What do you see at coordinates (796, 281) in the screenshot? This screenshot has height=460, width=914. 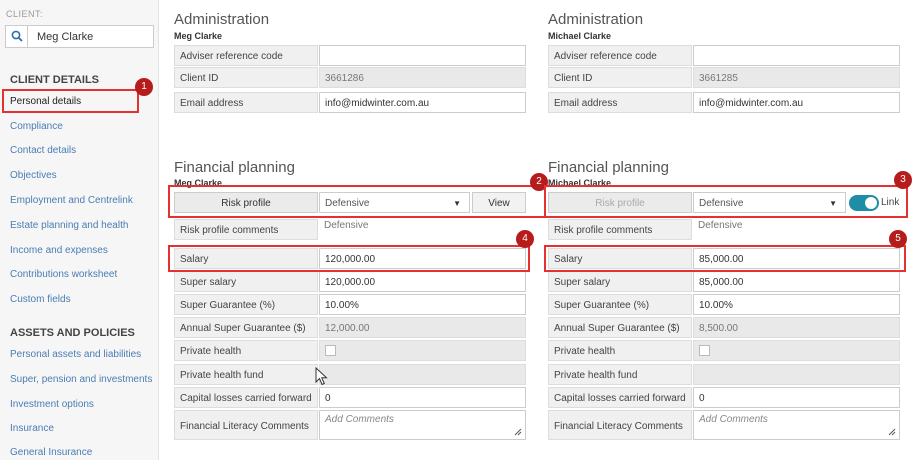 I see `super-salary-input: 85,000.00` at bounding box center [796, 281].